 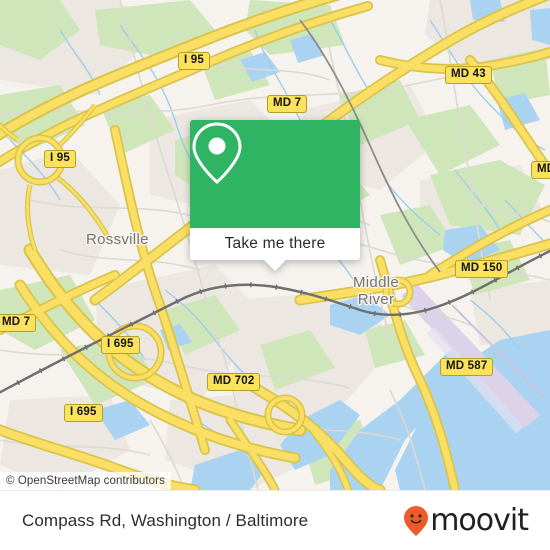 I want to click on location-pin-icon, so click(x=217, y=153).